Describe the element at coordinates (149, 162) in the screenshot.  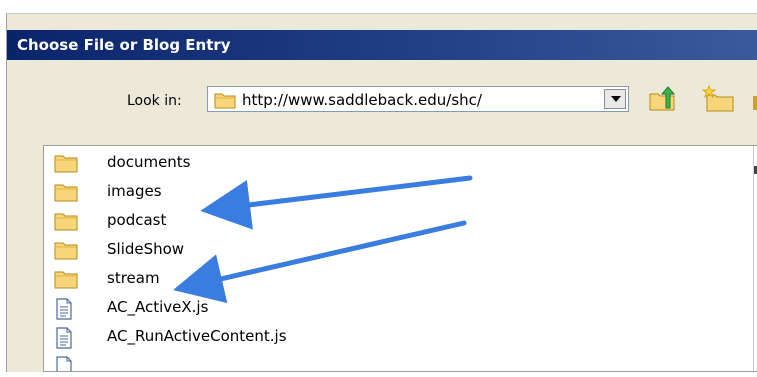
I see `item-label: documents` at that location.